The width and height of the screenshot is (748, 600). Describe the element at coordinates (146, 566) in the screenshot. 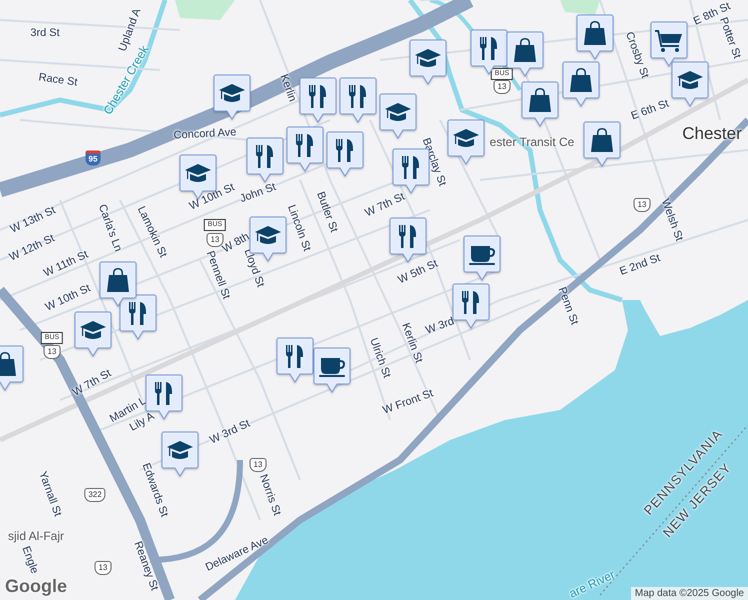

I see `map-label: Reaney St` at that location.